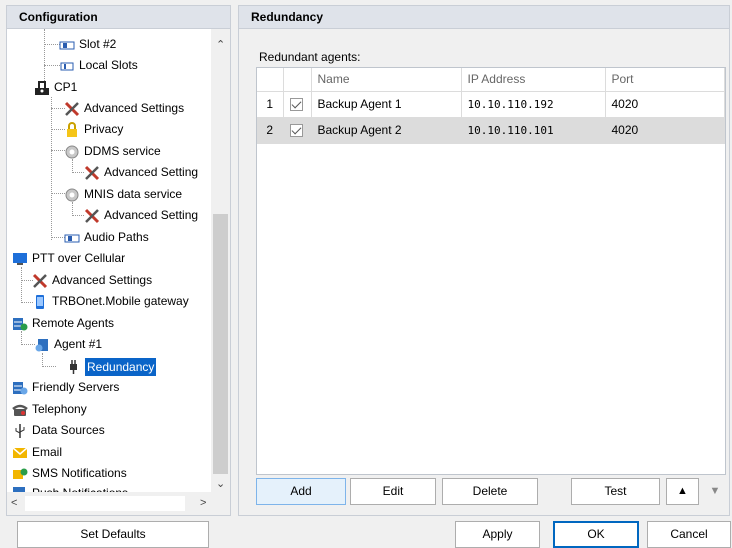 This screenshot has width=732, height=548. What do you see at coordinates (301, 491) in the screenshot?
I see `add-button: Add` at bounding box center [301, 491].